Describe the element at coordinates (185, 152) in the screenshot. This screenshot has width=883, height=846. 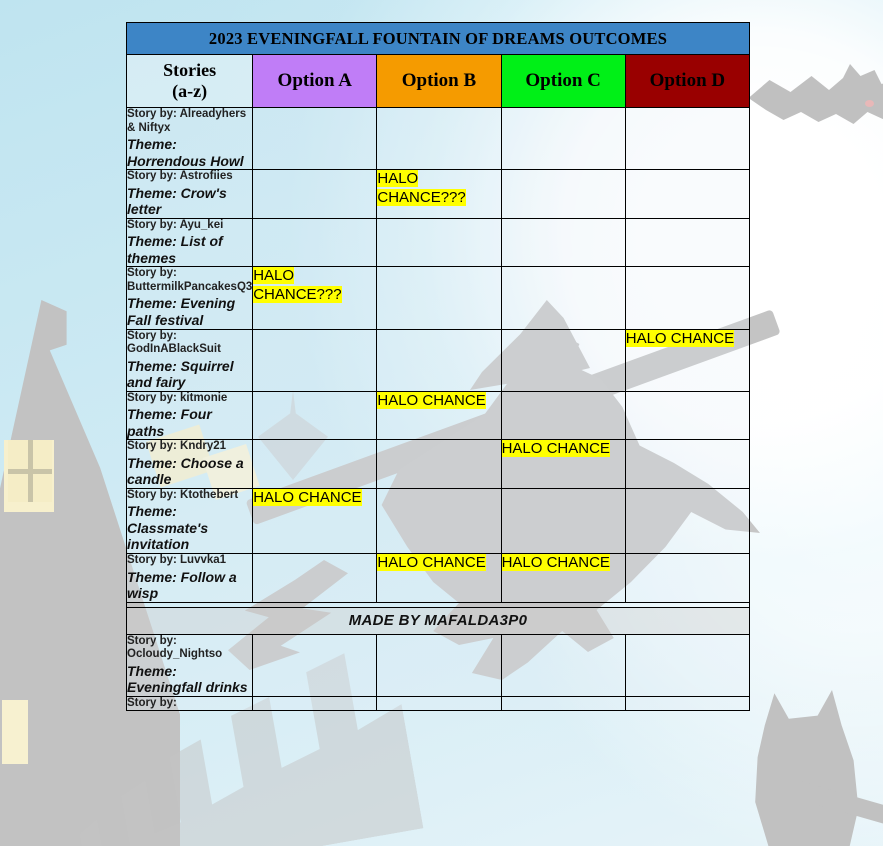
I see `story-theme: Theme: Horrendous Howl` at that location.